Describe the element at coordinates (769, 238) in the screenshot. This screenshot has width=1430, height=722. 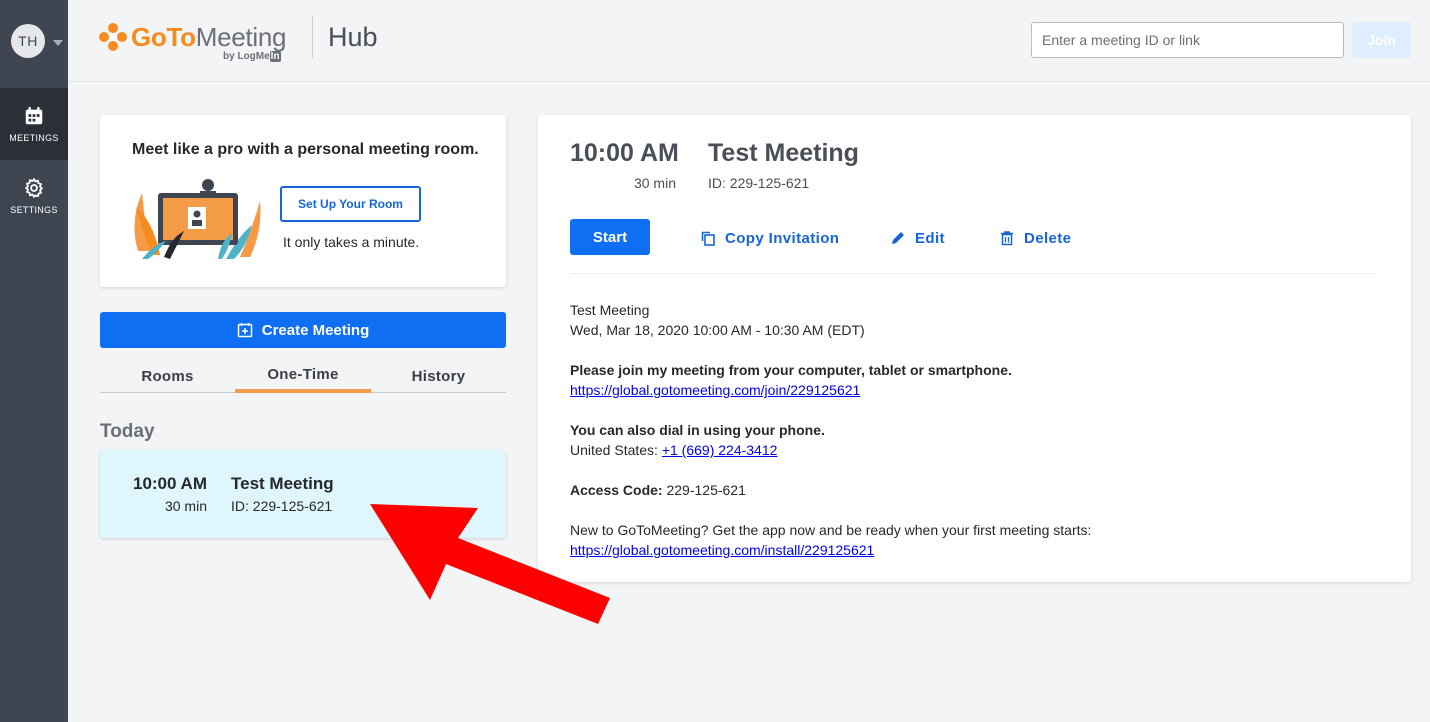
I see `copy-invitation-button: Copy Invitation` at that location.